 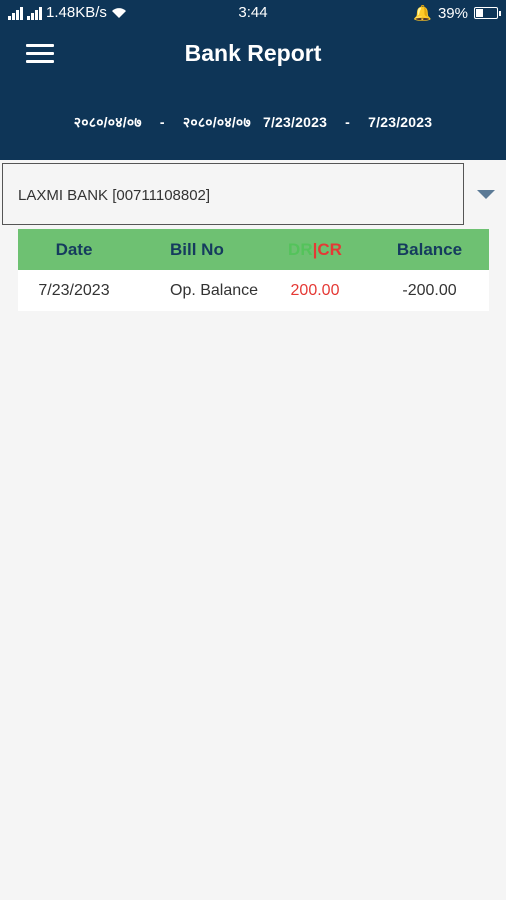 I want to click on table-header: Date Bill No DR|CR Balance, so click(x=253, y=249).